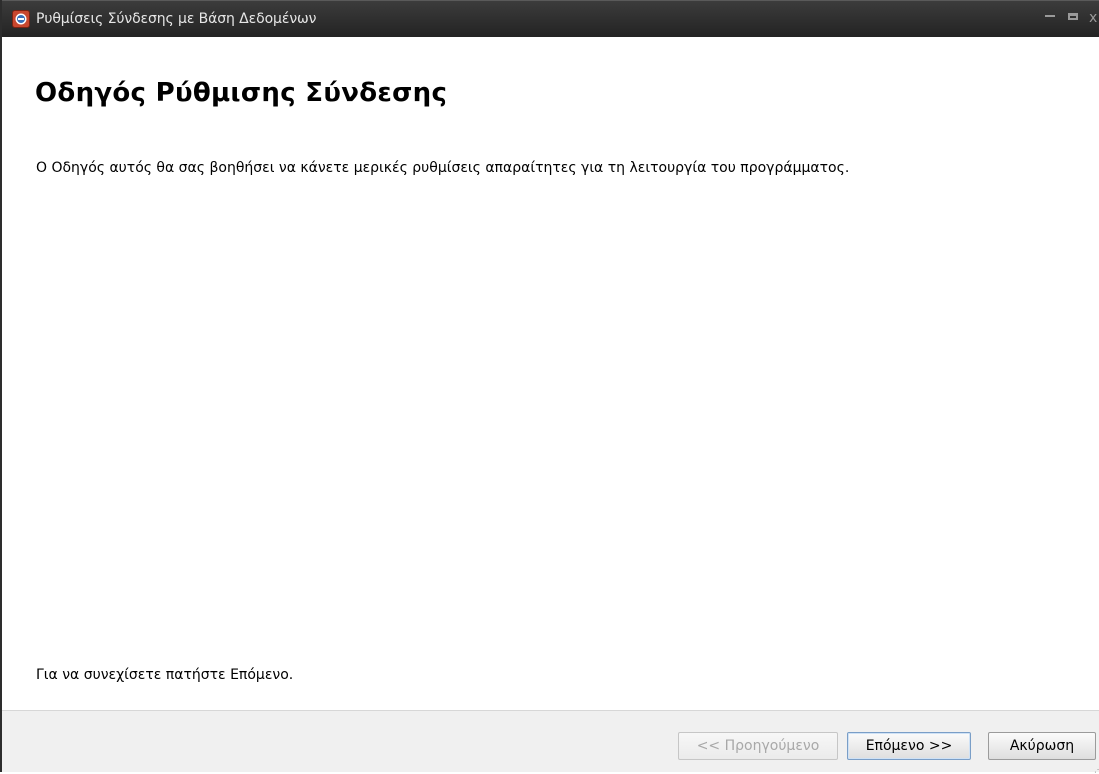 Image resolution: width=1099 pixels, height=774 pixels. What do you see at coordinates (758, 746) in the screenshot?
I see `previous-button: << Προηγούμενο` at bounding box center [758, 746].